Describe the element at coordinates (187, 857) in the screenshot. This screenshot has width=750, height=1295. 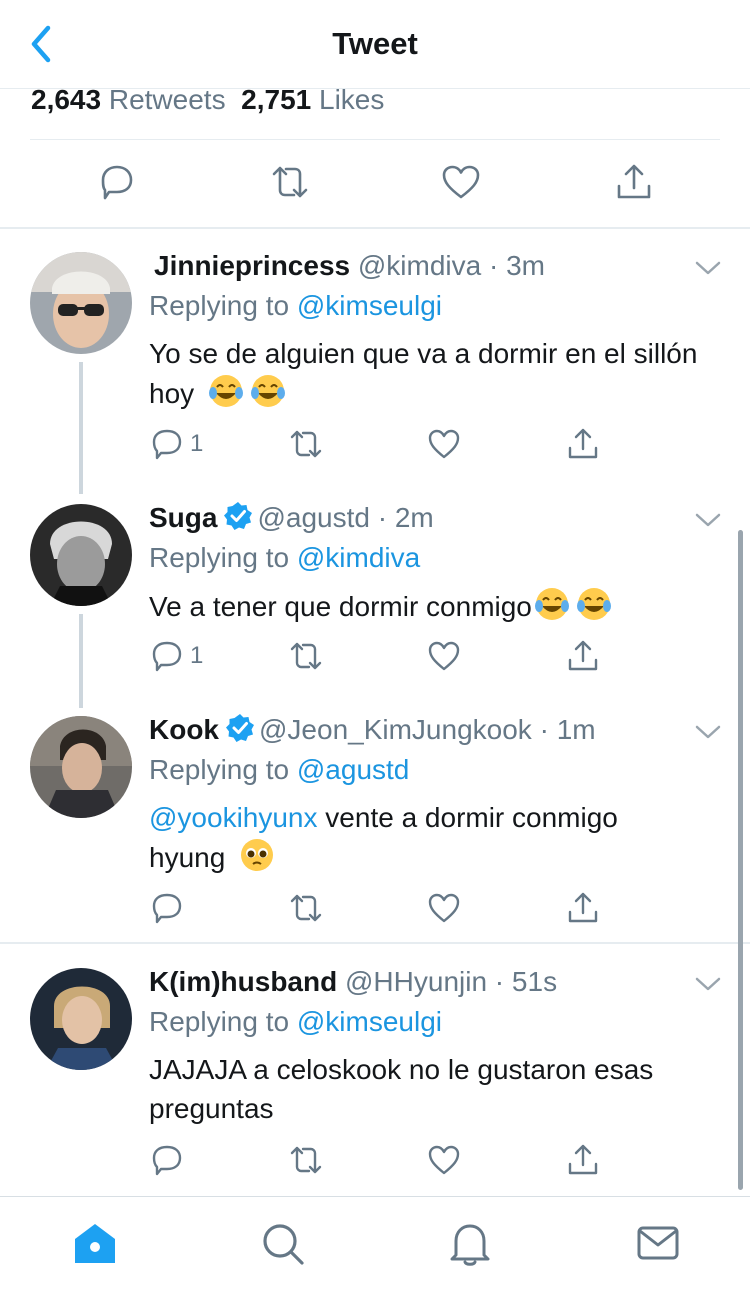
I see `tweet-text-line2: hyung` at that location.